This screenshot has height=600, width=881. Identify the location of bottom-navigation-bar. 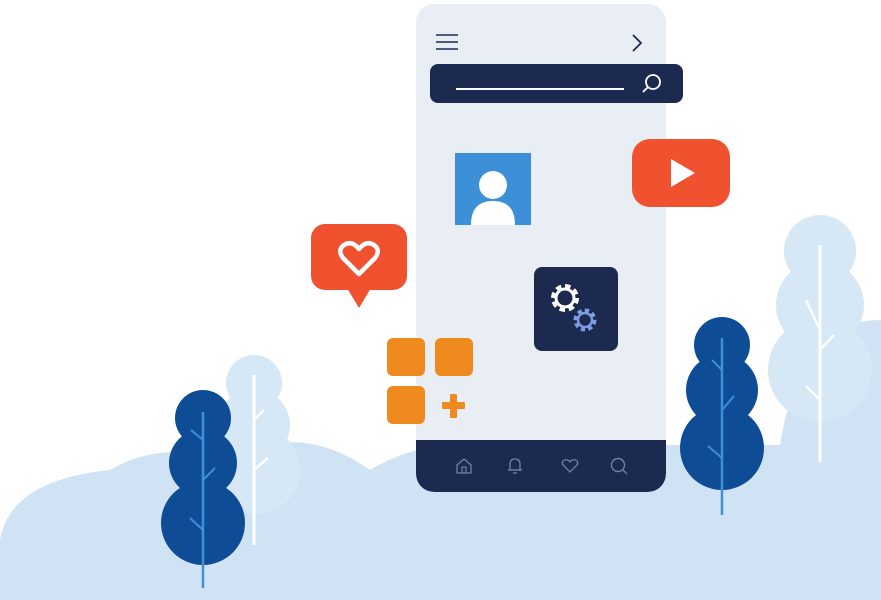
(541, 466).